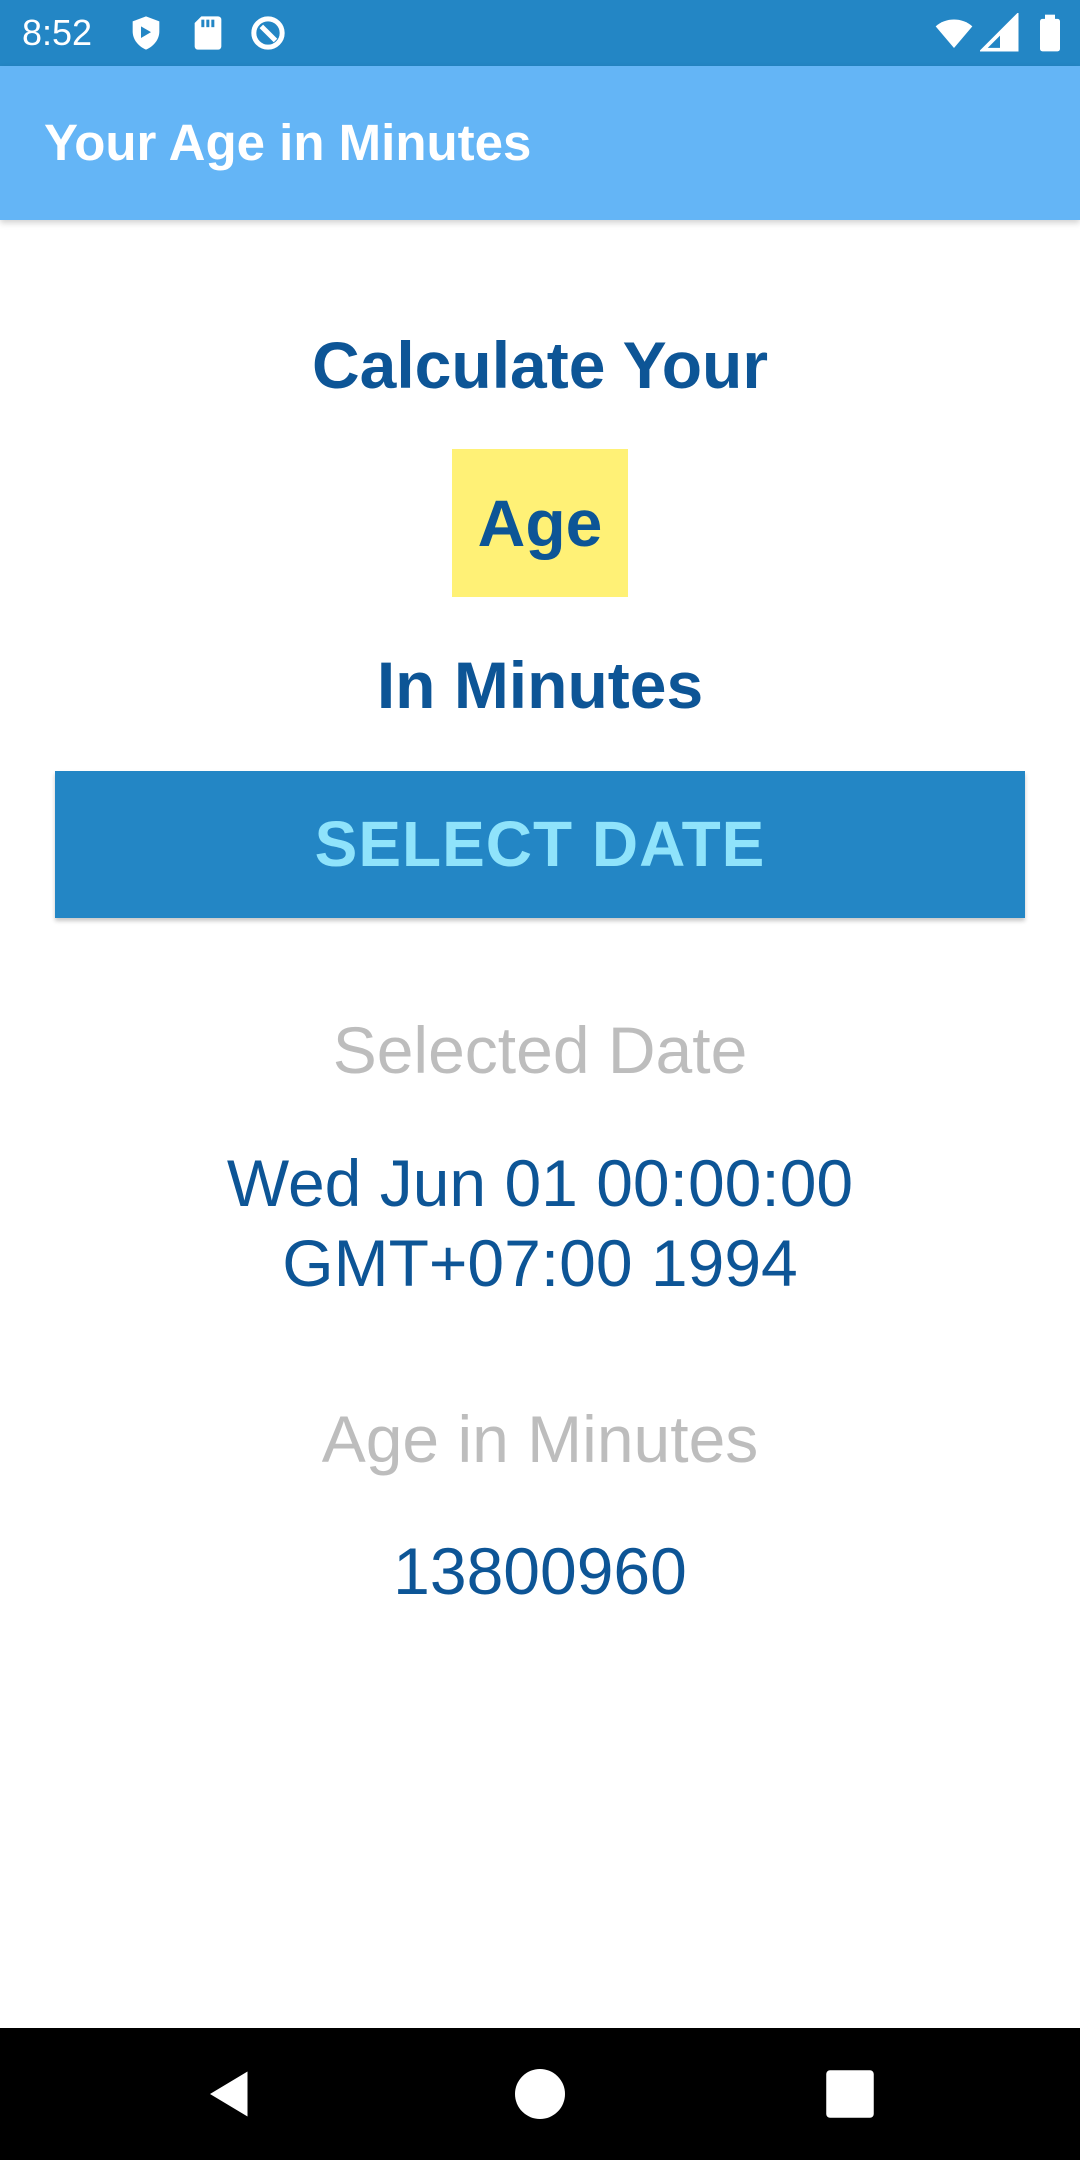 The image size is (1080, 2160). What do you see at coordinates (540, 365) in the screenshot?
I see `heading-calculate-your: Calculate Your` at bounding box center [540, 365].